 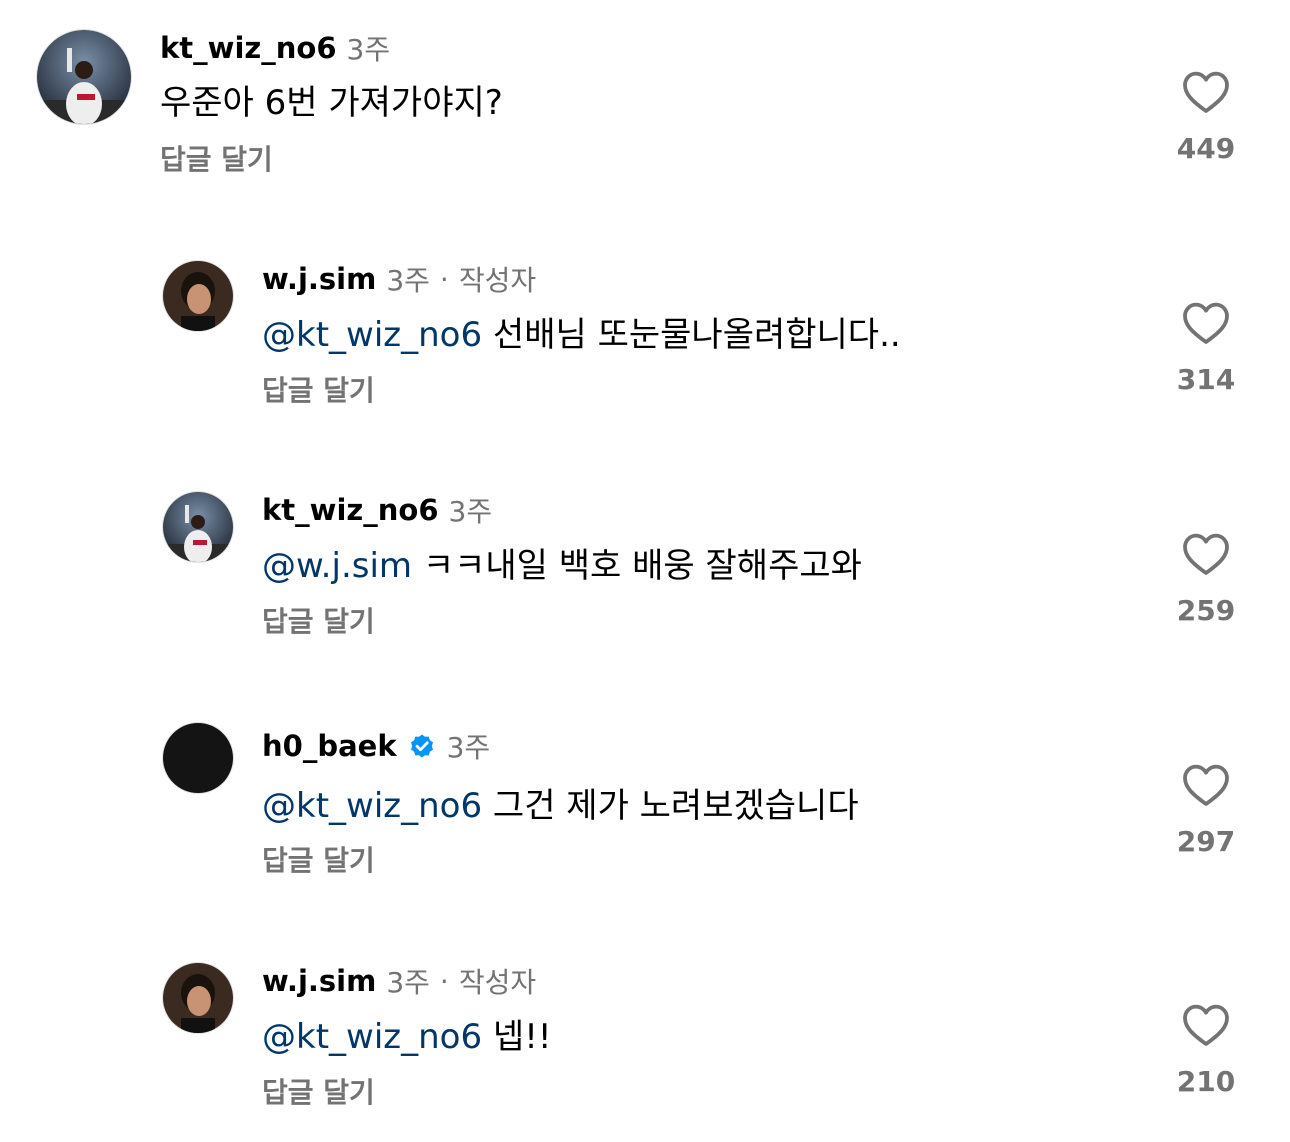 I want to click on comment-body: ㅋㅋ내일 백호 배웅 잘해주고와, so click(x=642, y=566).